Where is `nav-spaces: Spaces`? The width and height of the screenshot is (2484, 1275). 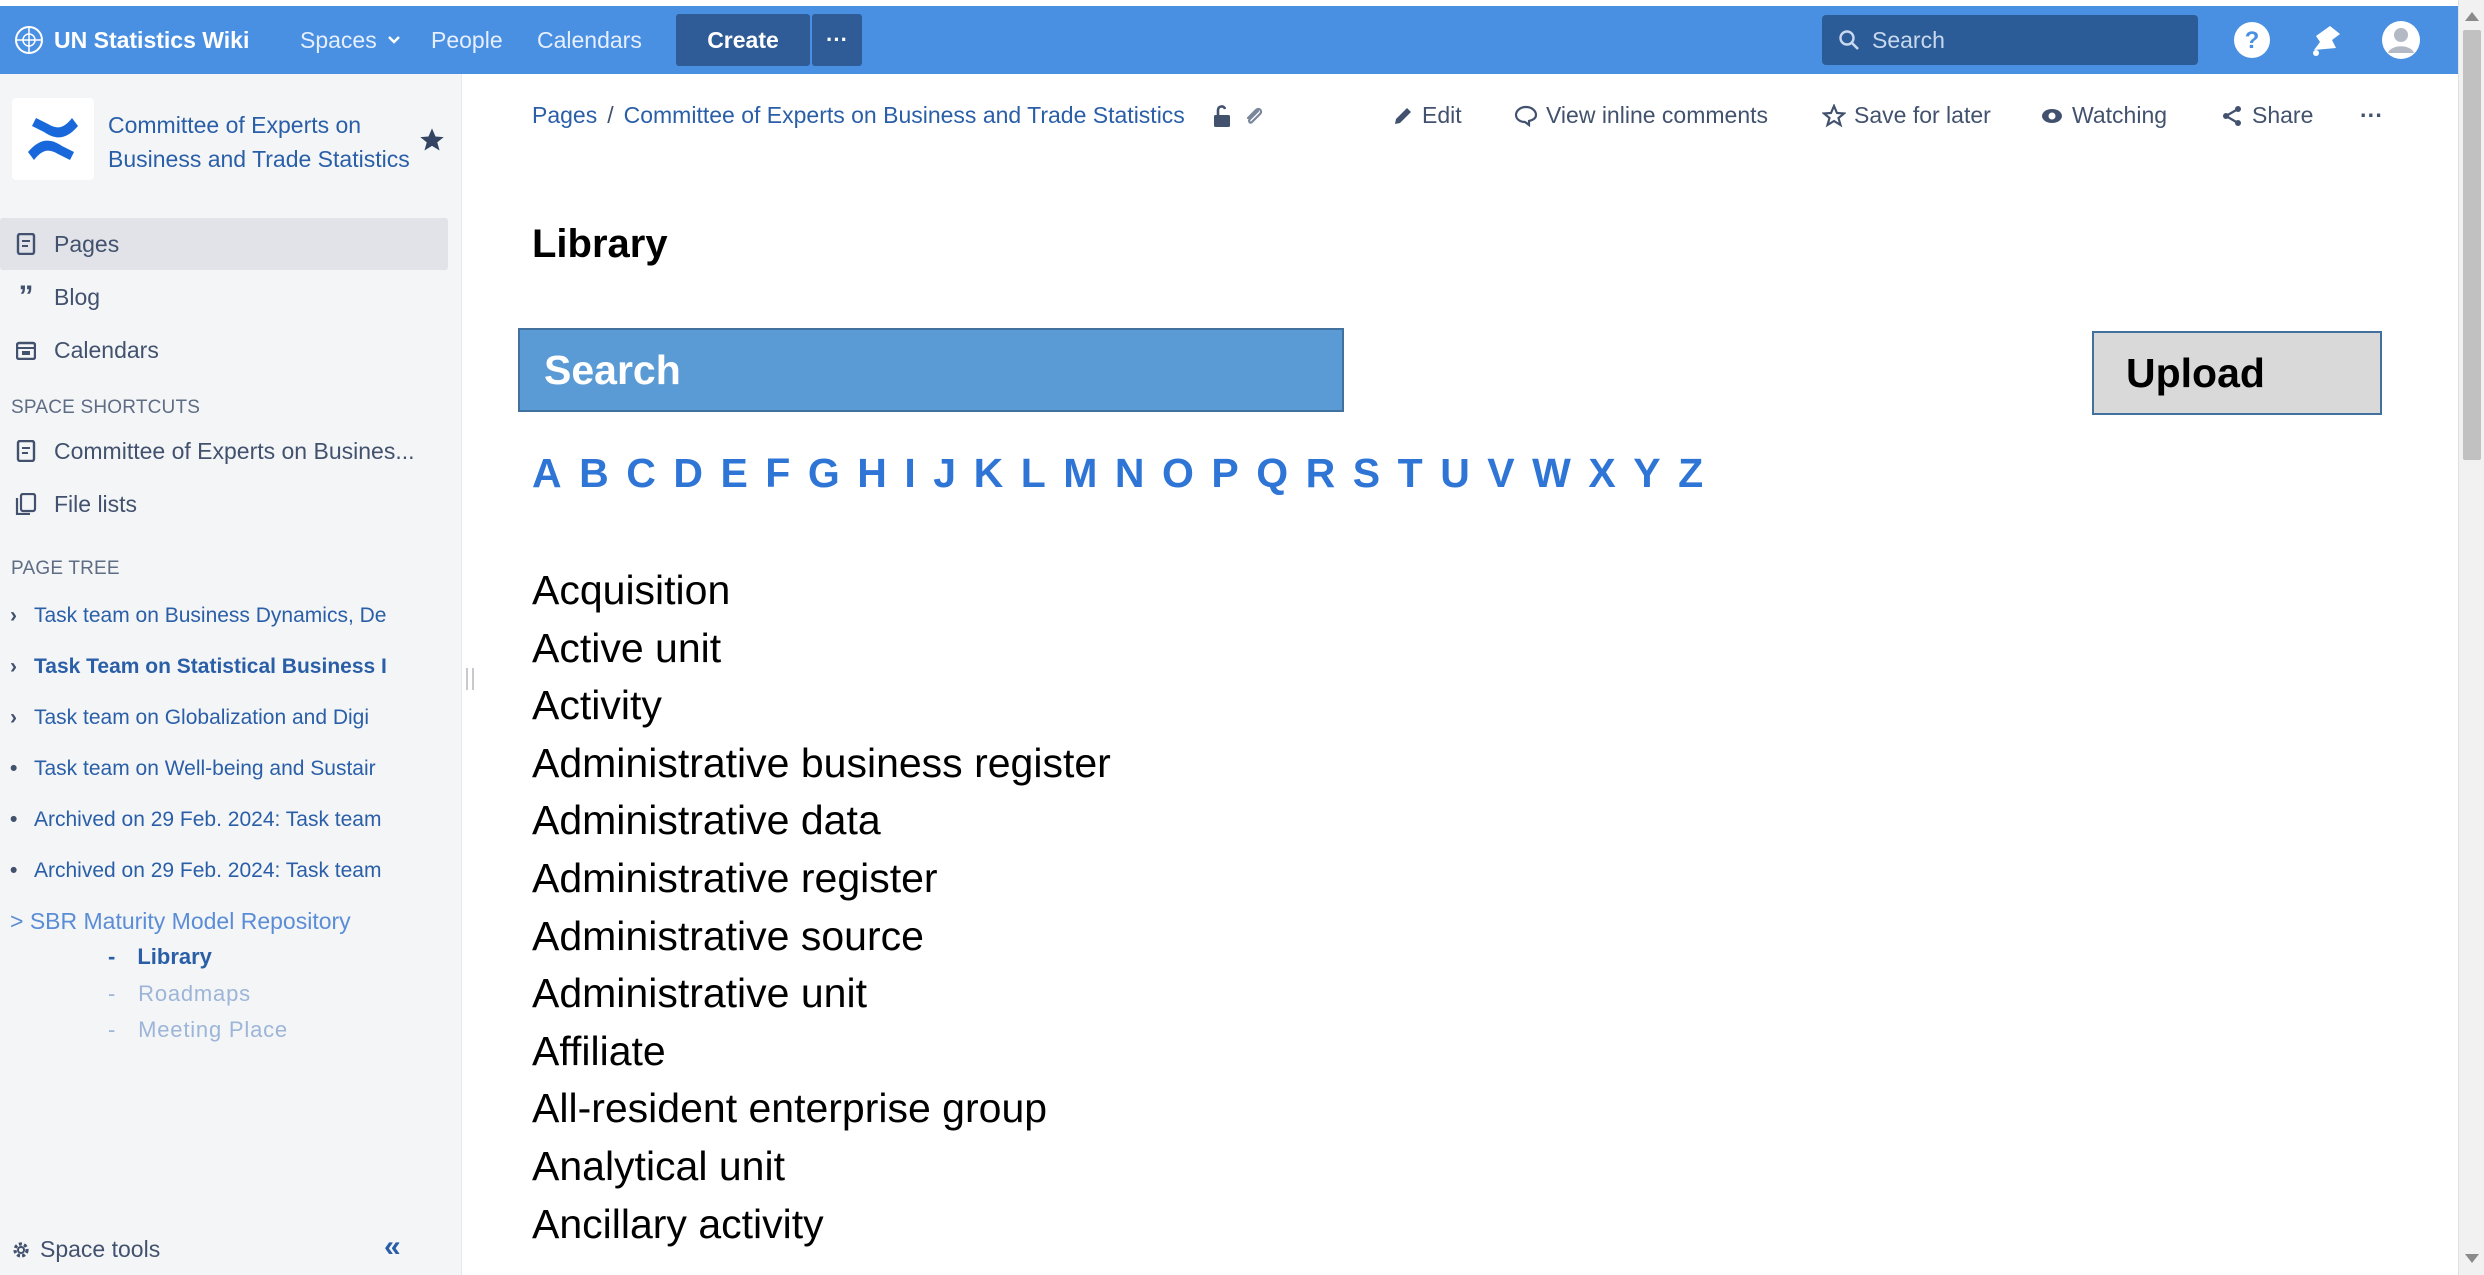
nav-spaces: Spaces is located at coordinates (350, 40).